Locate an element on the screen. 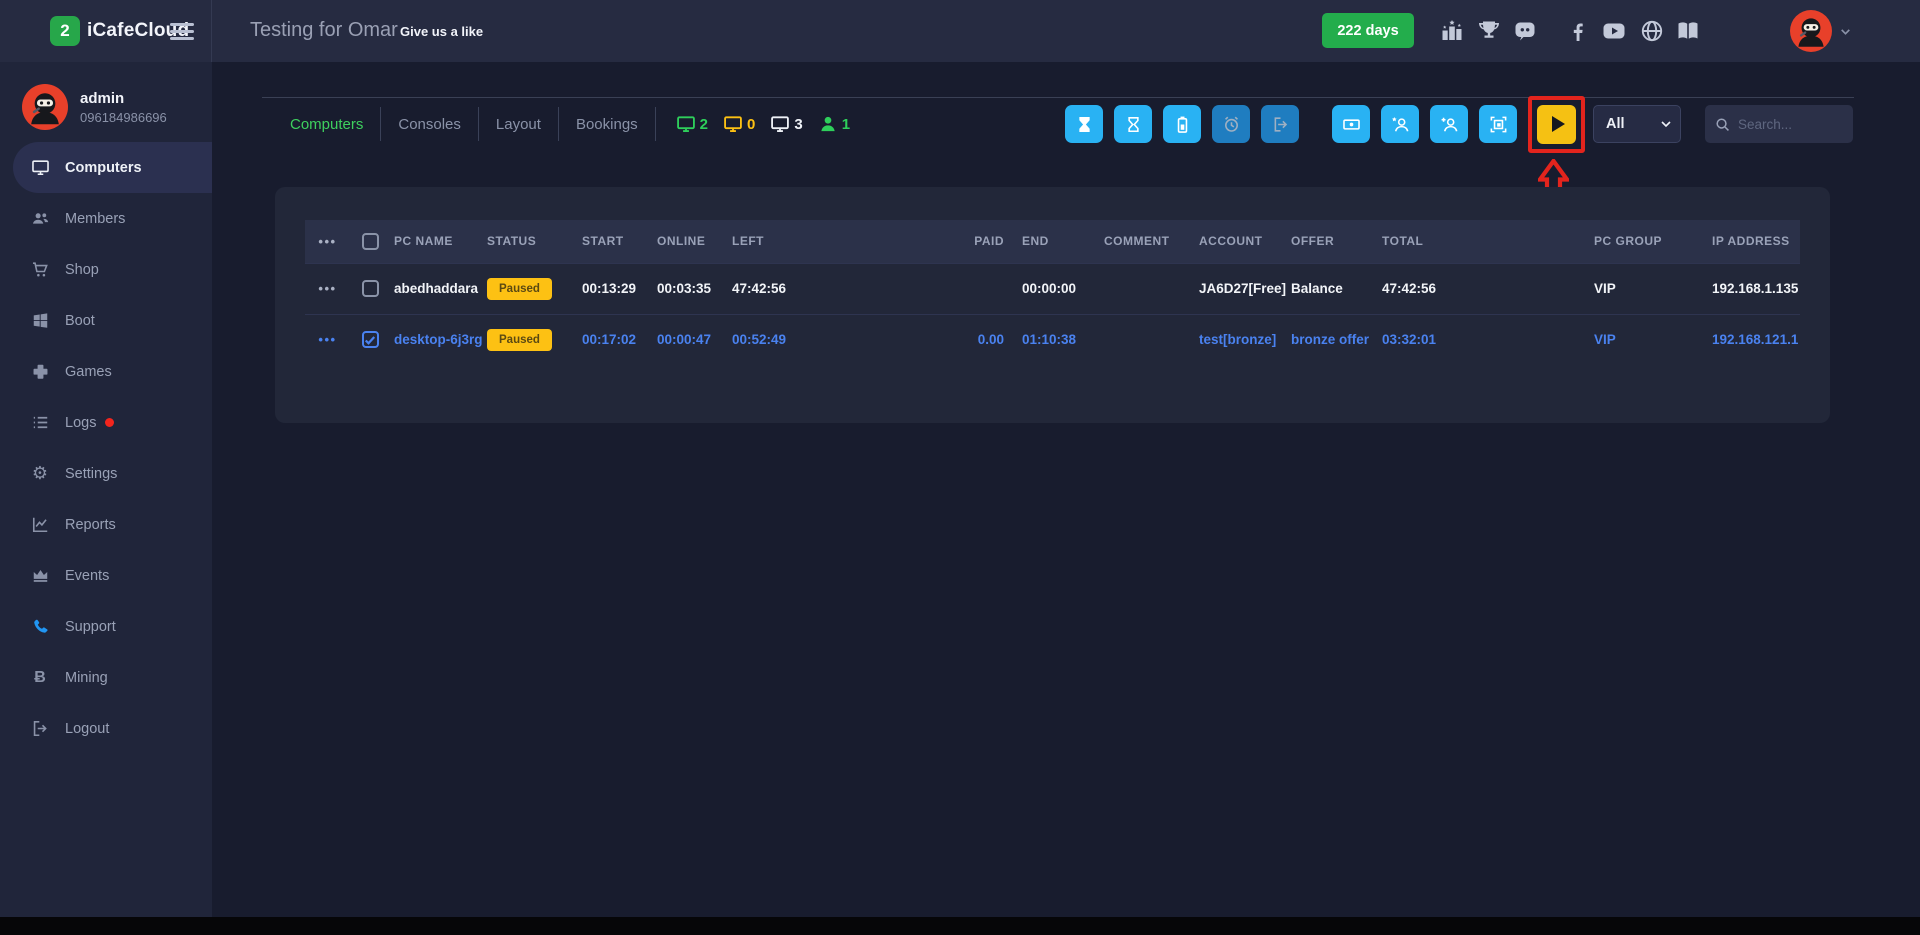  chart-icon is located at coordinates (40, 524).